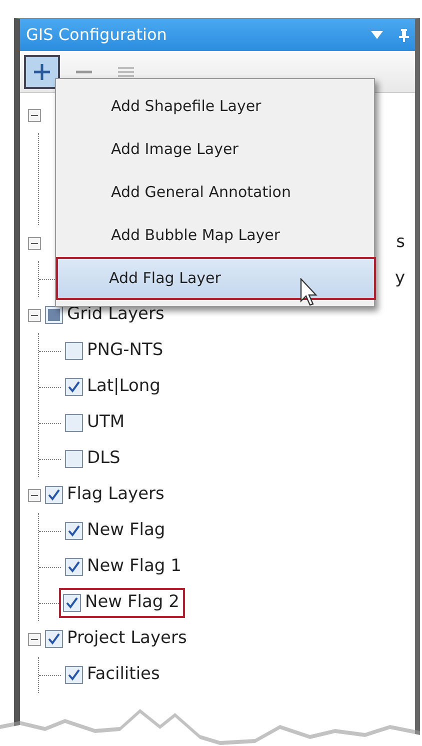  What do you see at coordinates (134, 567) in the screenshot?
I see `tree-label: New Flag 1` at bounding box center [134, 567].